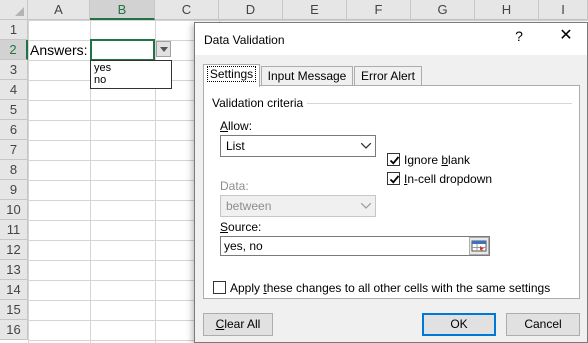  What do you see at coordinates (14, 130) in the screenshot?
I see `row-header-6: 6` at bounding box center [14, 130].